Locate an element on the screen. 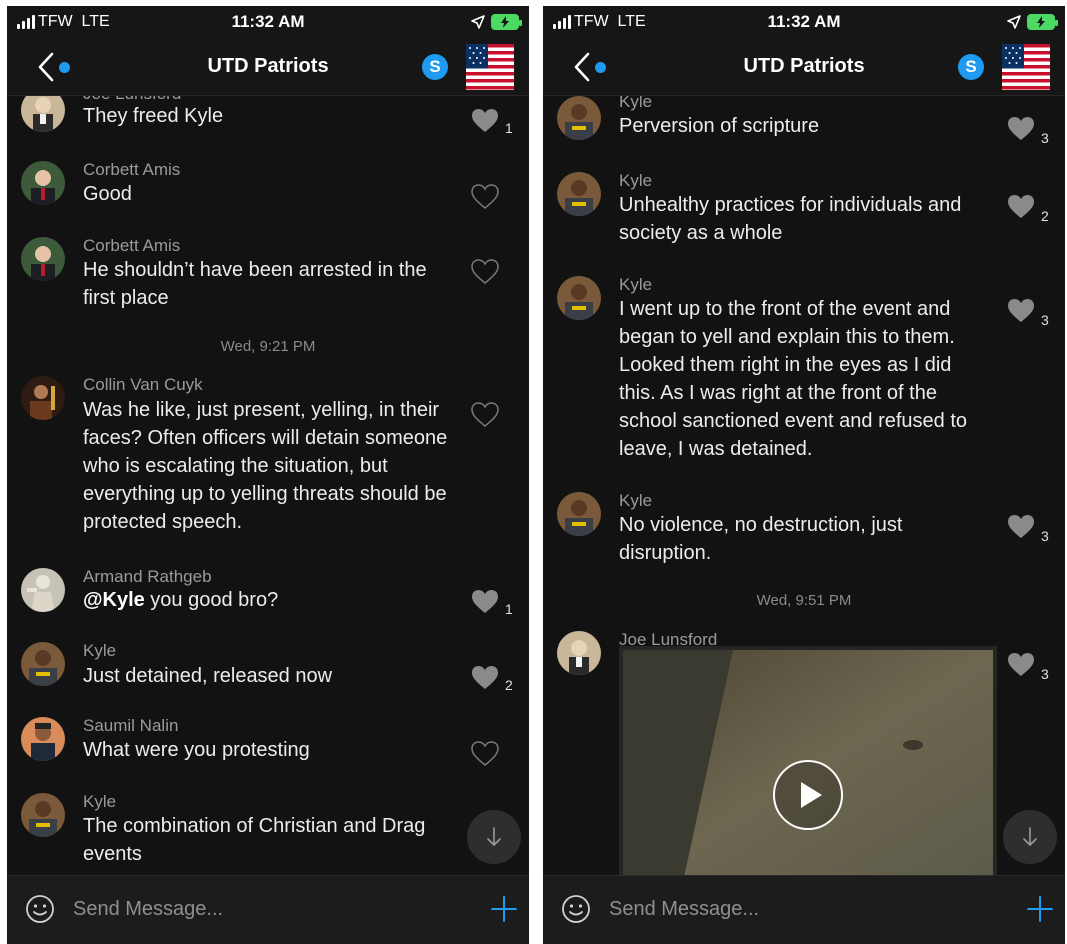 This screenshot has width=1067, height=944. message-text: Perversion of scripture is located at coordinates (719, 126).